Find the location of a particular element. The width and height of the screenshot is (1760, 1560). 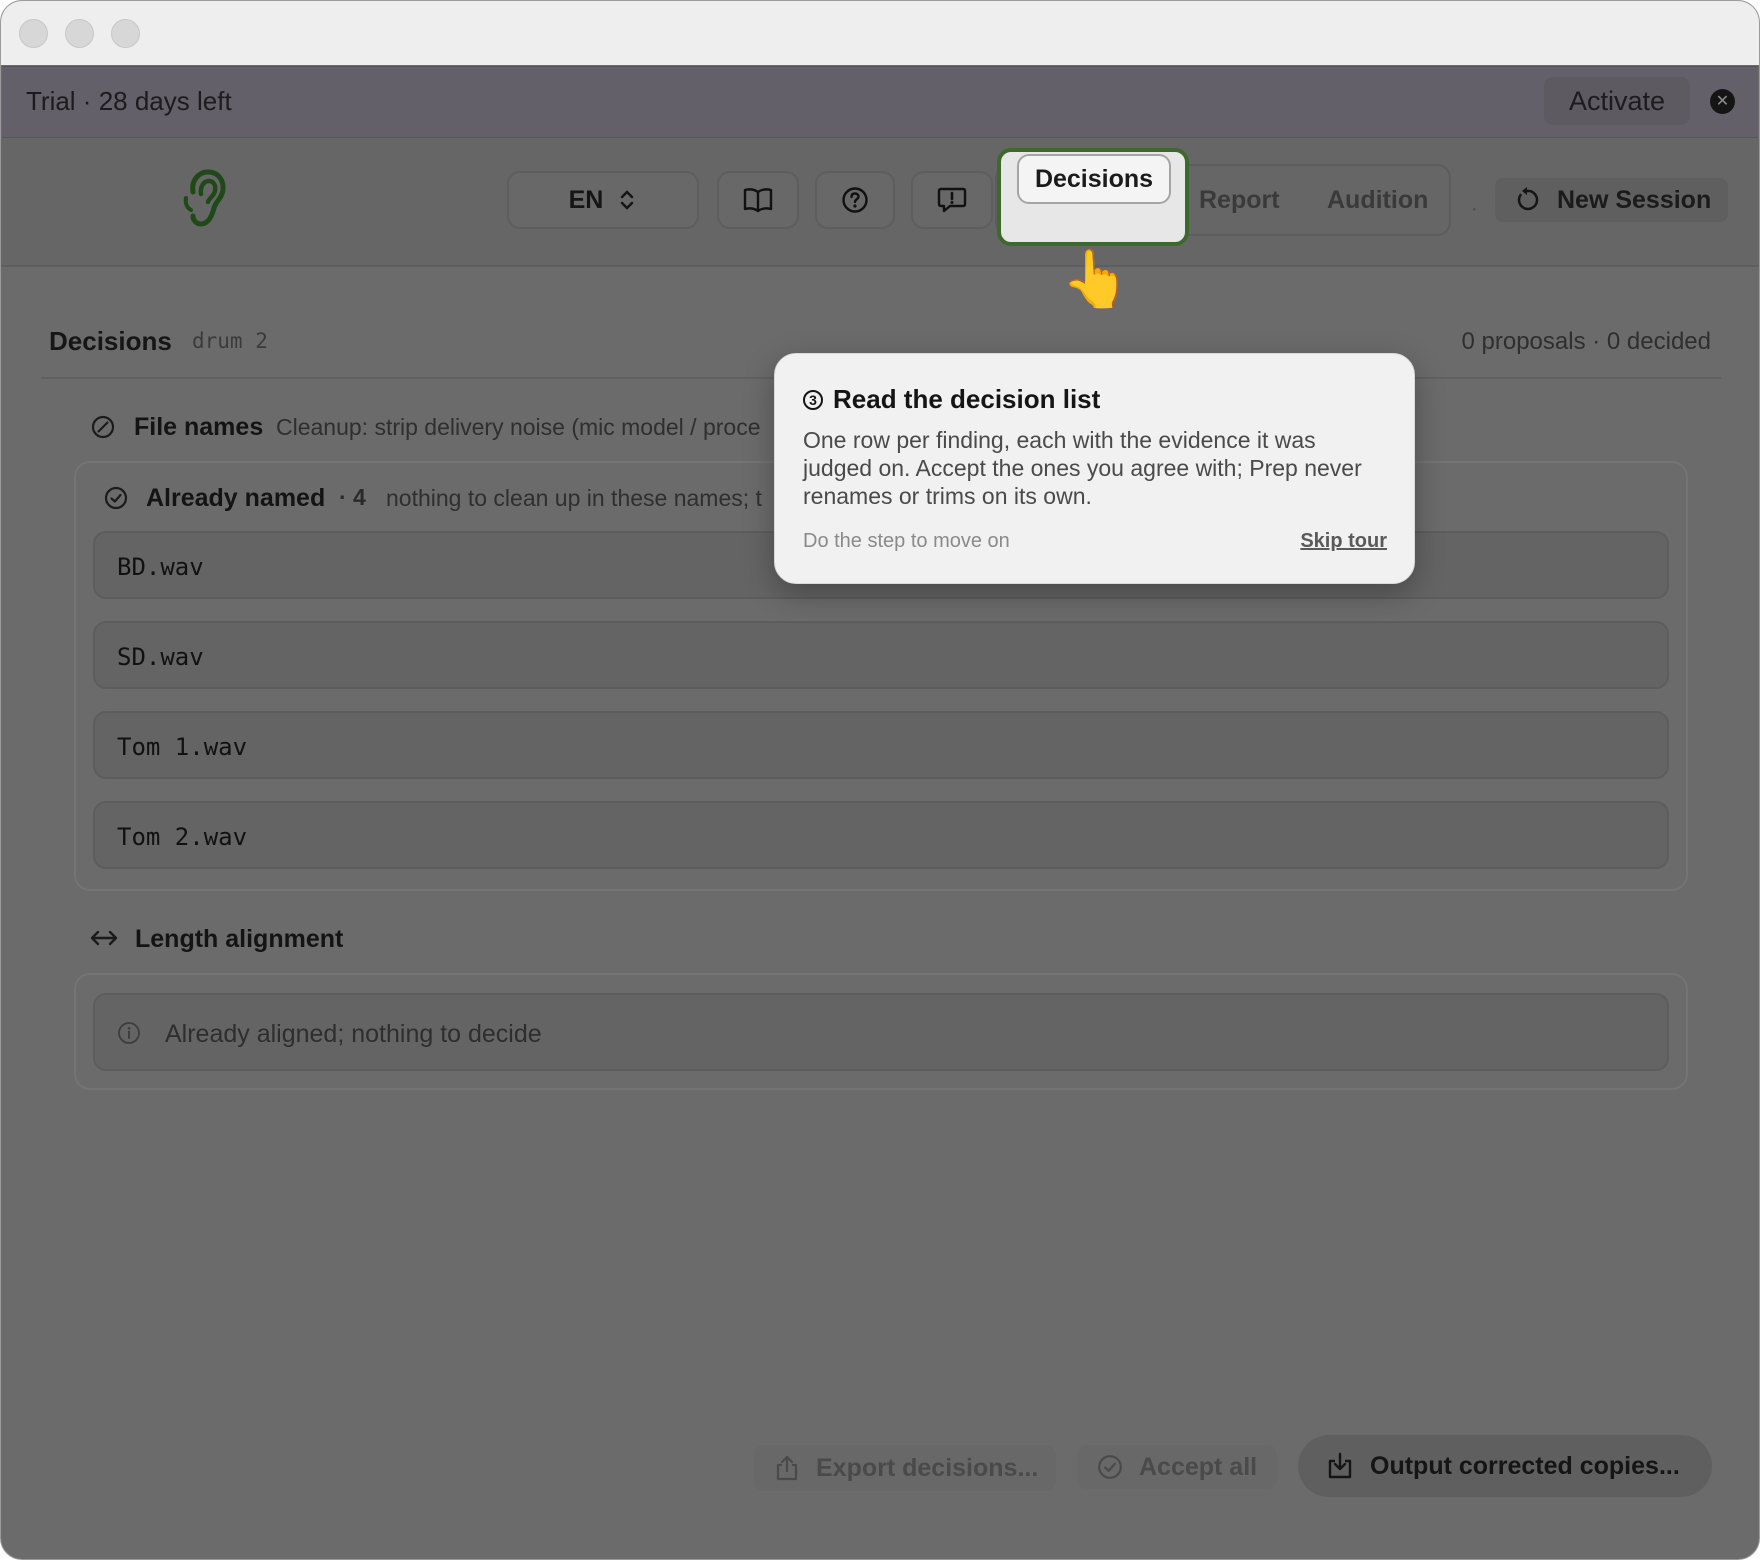

tab-decisions: Decisions is located at coordinates (1094, 179).